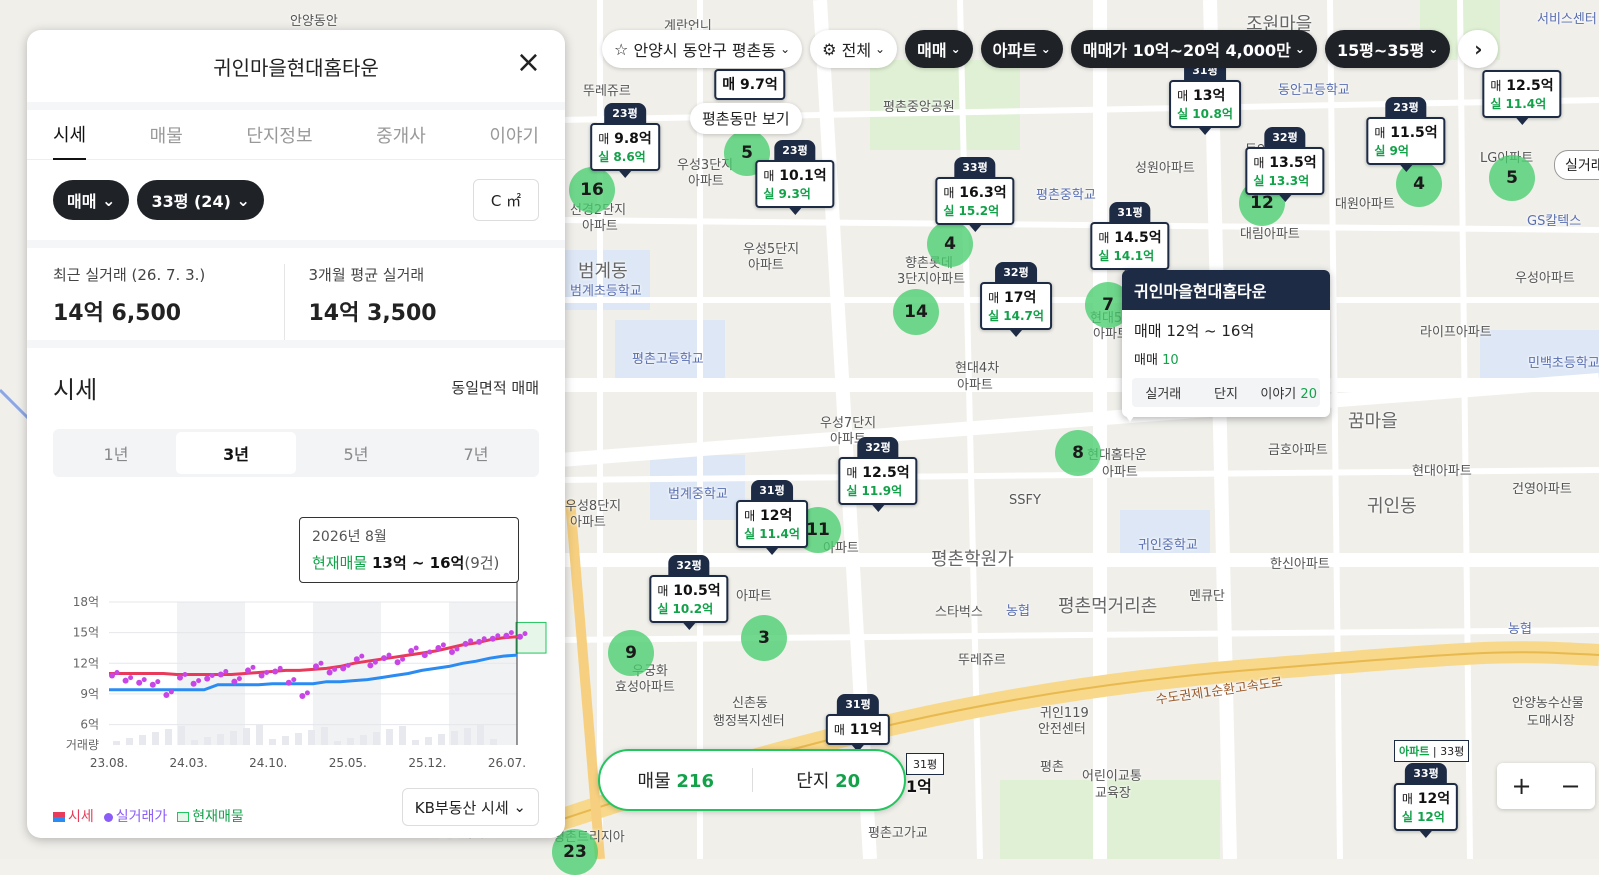 The height and width of the screenshot is (875, 1599). What do you see at coordinates (631, 653) in the screenshot?
I see `listing-cluster: 9` at bounding box center [631, 653].